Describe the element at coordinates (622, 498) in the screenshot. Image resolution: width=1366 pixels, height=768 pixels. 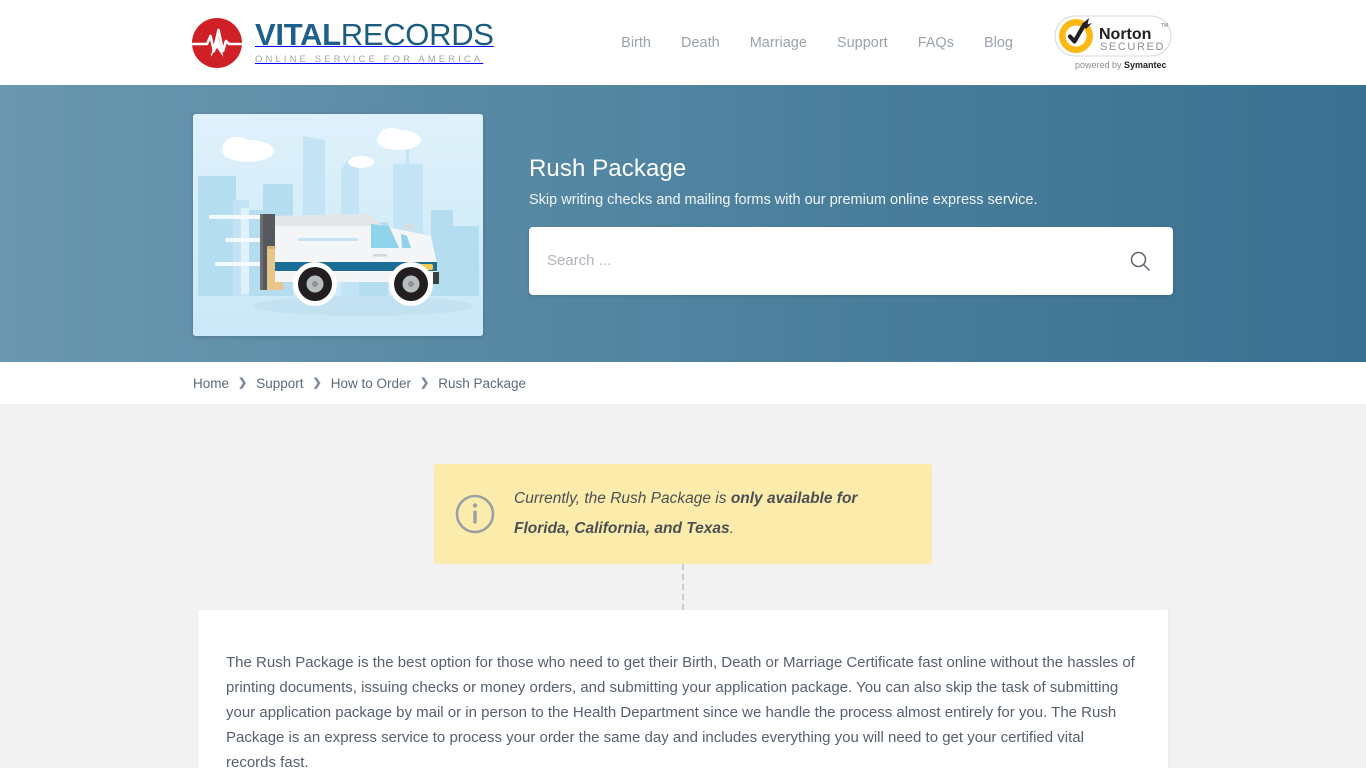
I see `notice-text-lead: Currently, the Rush Package is` at that location.